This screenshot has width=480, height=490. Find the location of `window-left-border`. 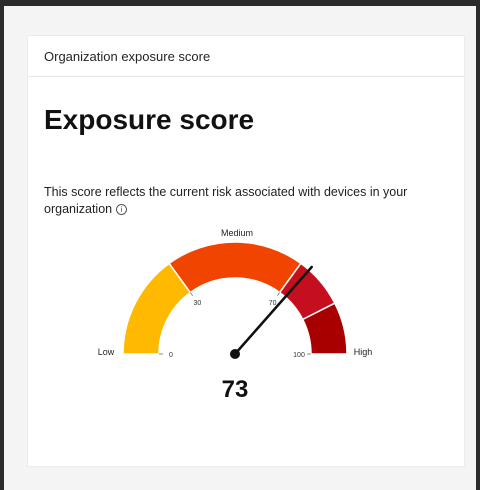

window-left-border is located at coordinates (2, 245).